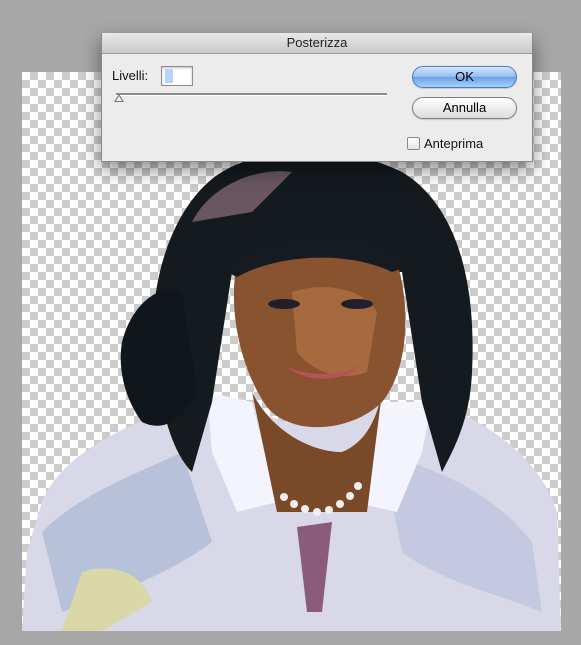 This screenshot has width=581, height=645. I want to click on text-selection, so click(169, 76).